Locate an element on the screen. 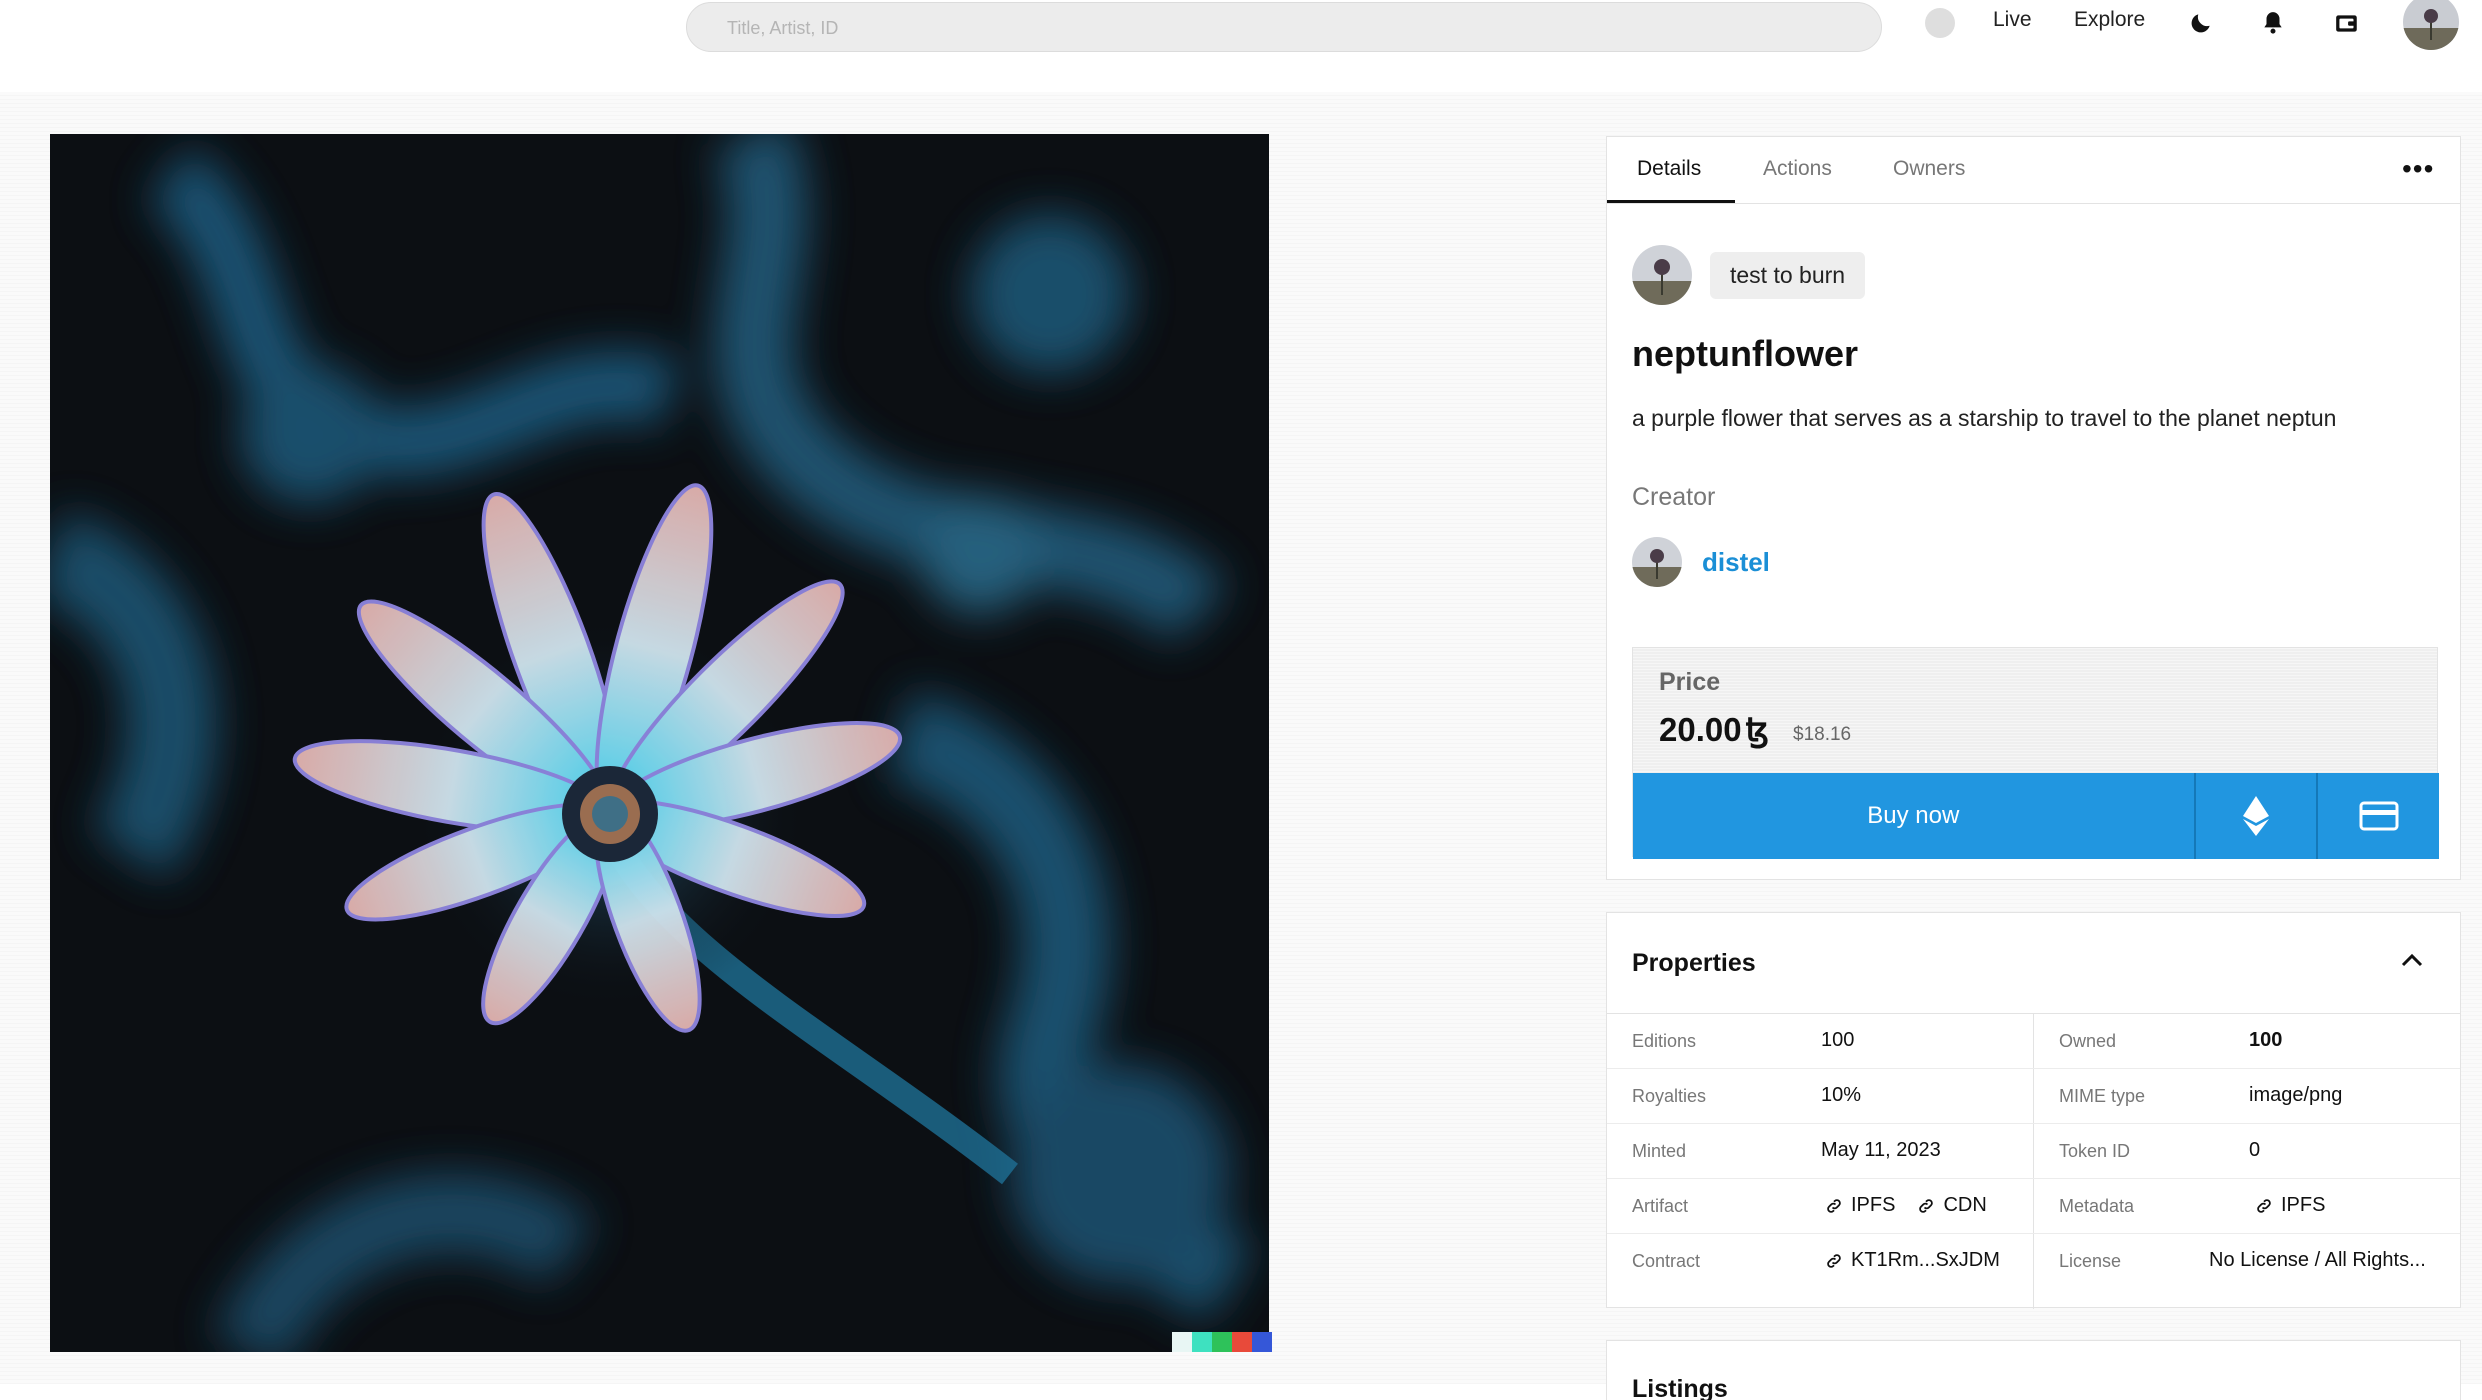  owner-name-chip: test to burn is located at coordinates (1788, 275).